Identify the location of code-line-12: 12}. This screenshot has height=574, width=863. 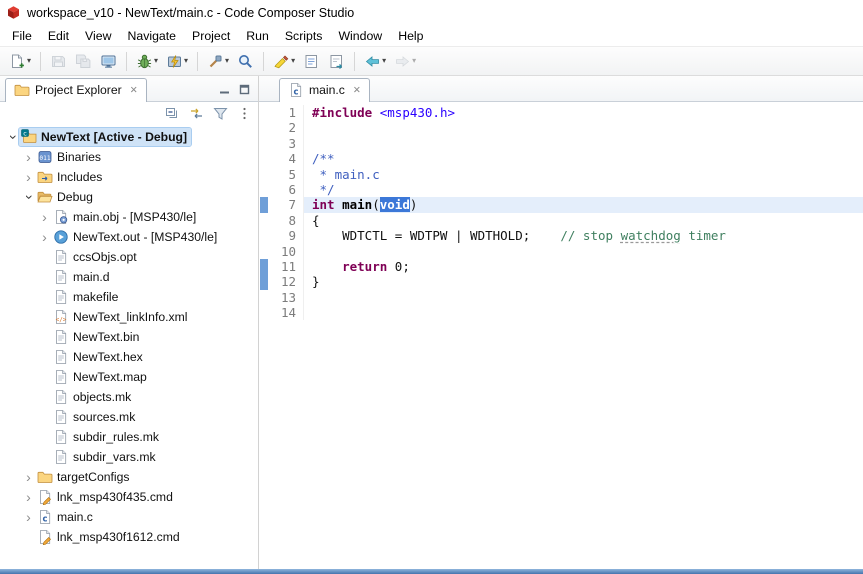
(561, 282).